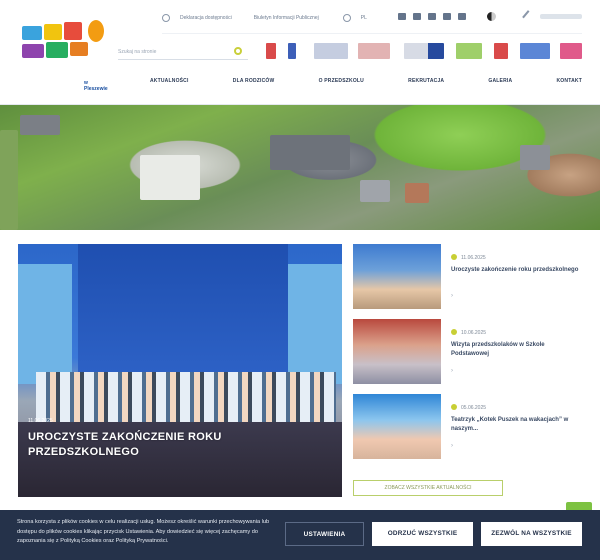 This screenshot has height=560, width=600. I want to click on search-placeholder: Szukaj na stronie, so click(137, 52).